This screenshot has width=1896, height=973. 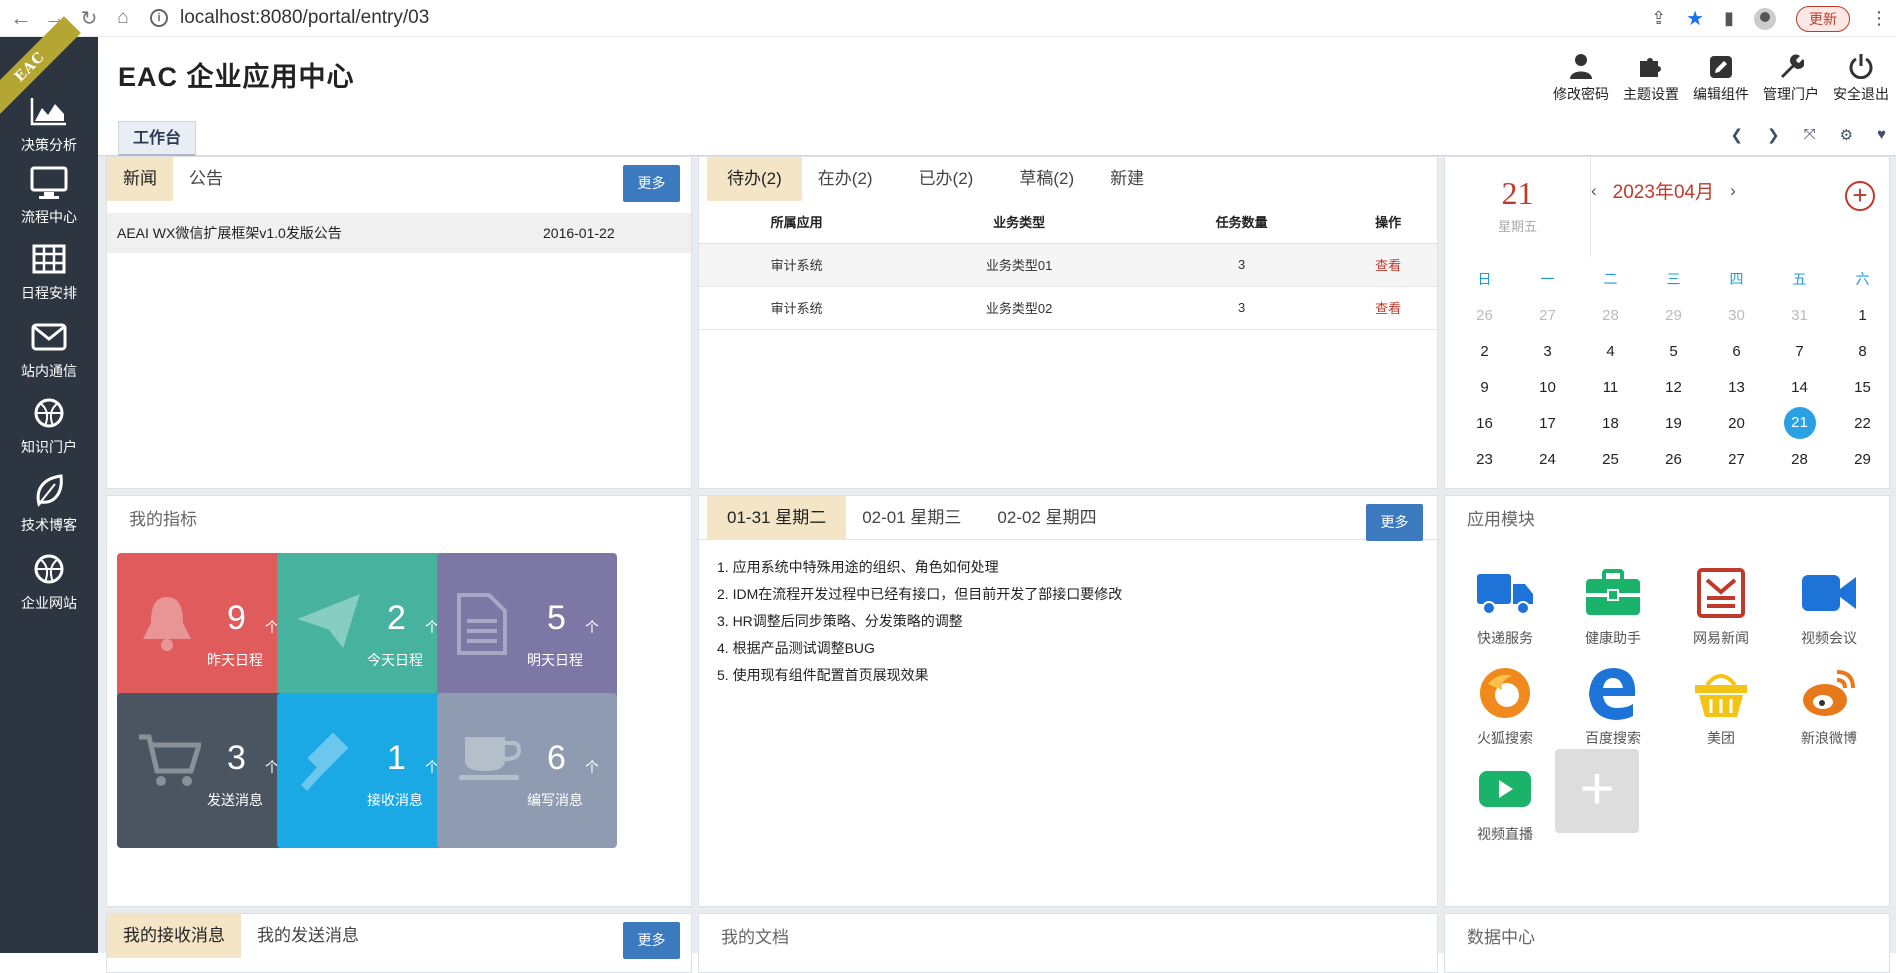 What do you see at coordinates (1799, 459) in the screenshot?
I see `calendar-day-cell: 28` at bounding box center [1799, 459].